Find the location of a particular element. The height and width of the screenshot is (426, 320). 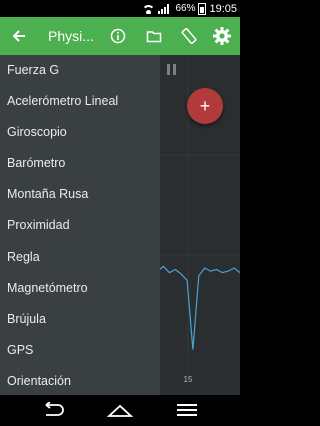

clock: 19:05 is located at coordinates (223, 8).